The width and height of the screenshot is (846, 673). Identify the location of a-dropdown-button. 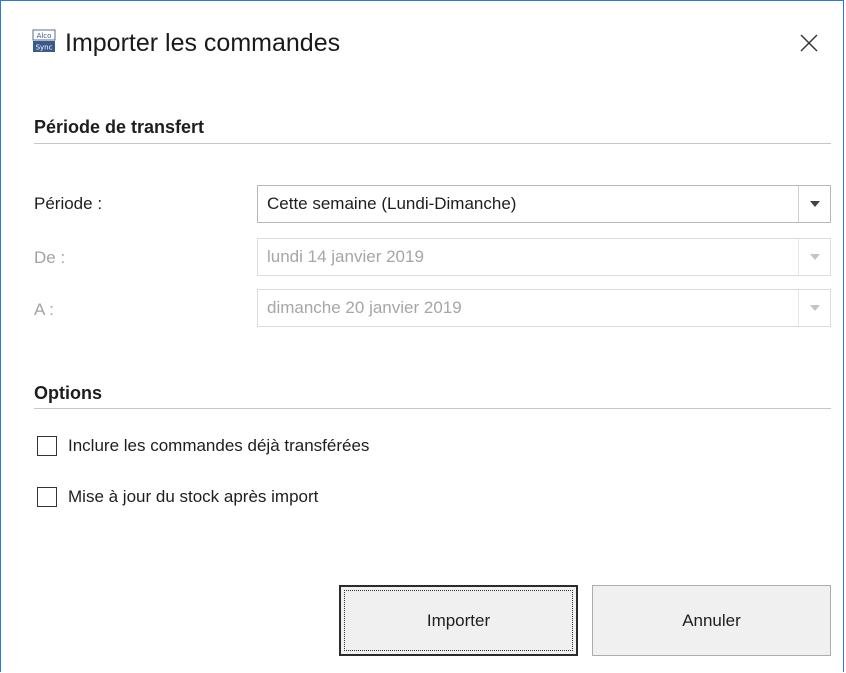
(814, 308).